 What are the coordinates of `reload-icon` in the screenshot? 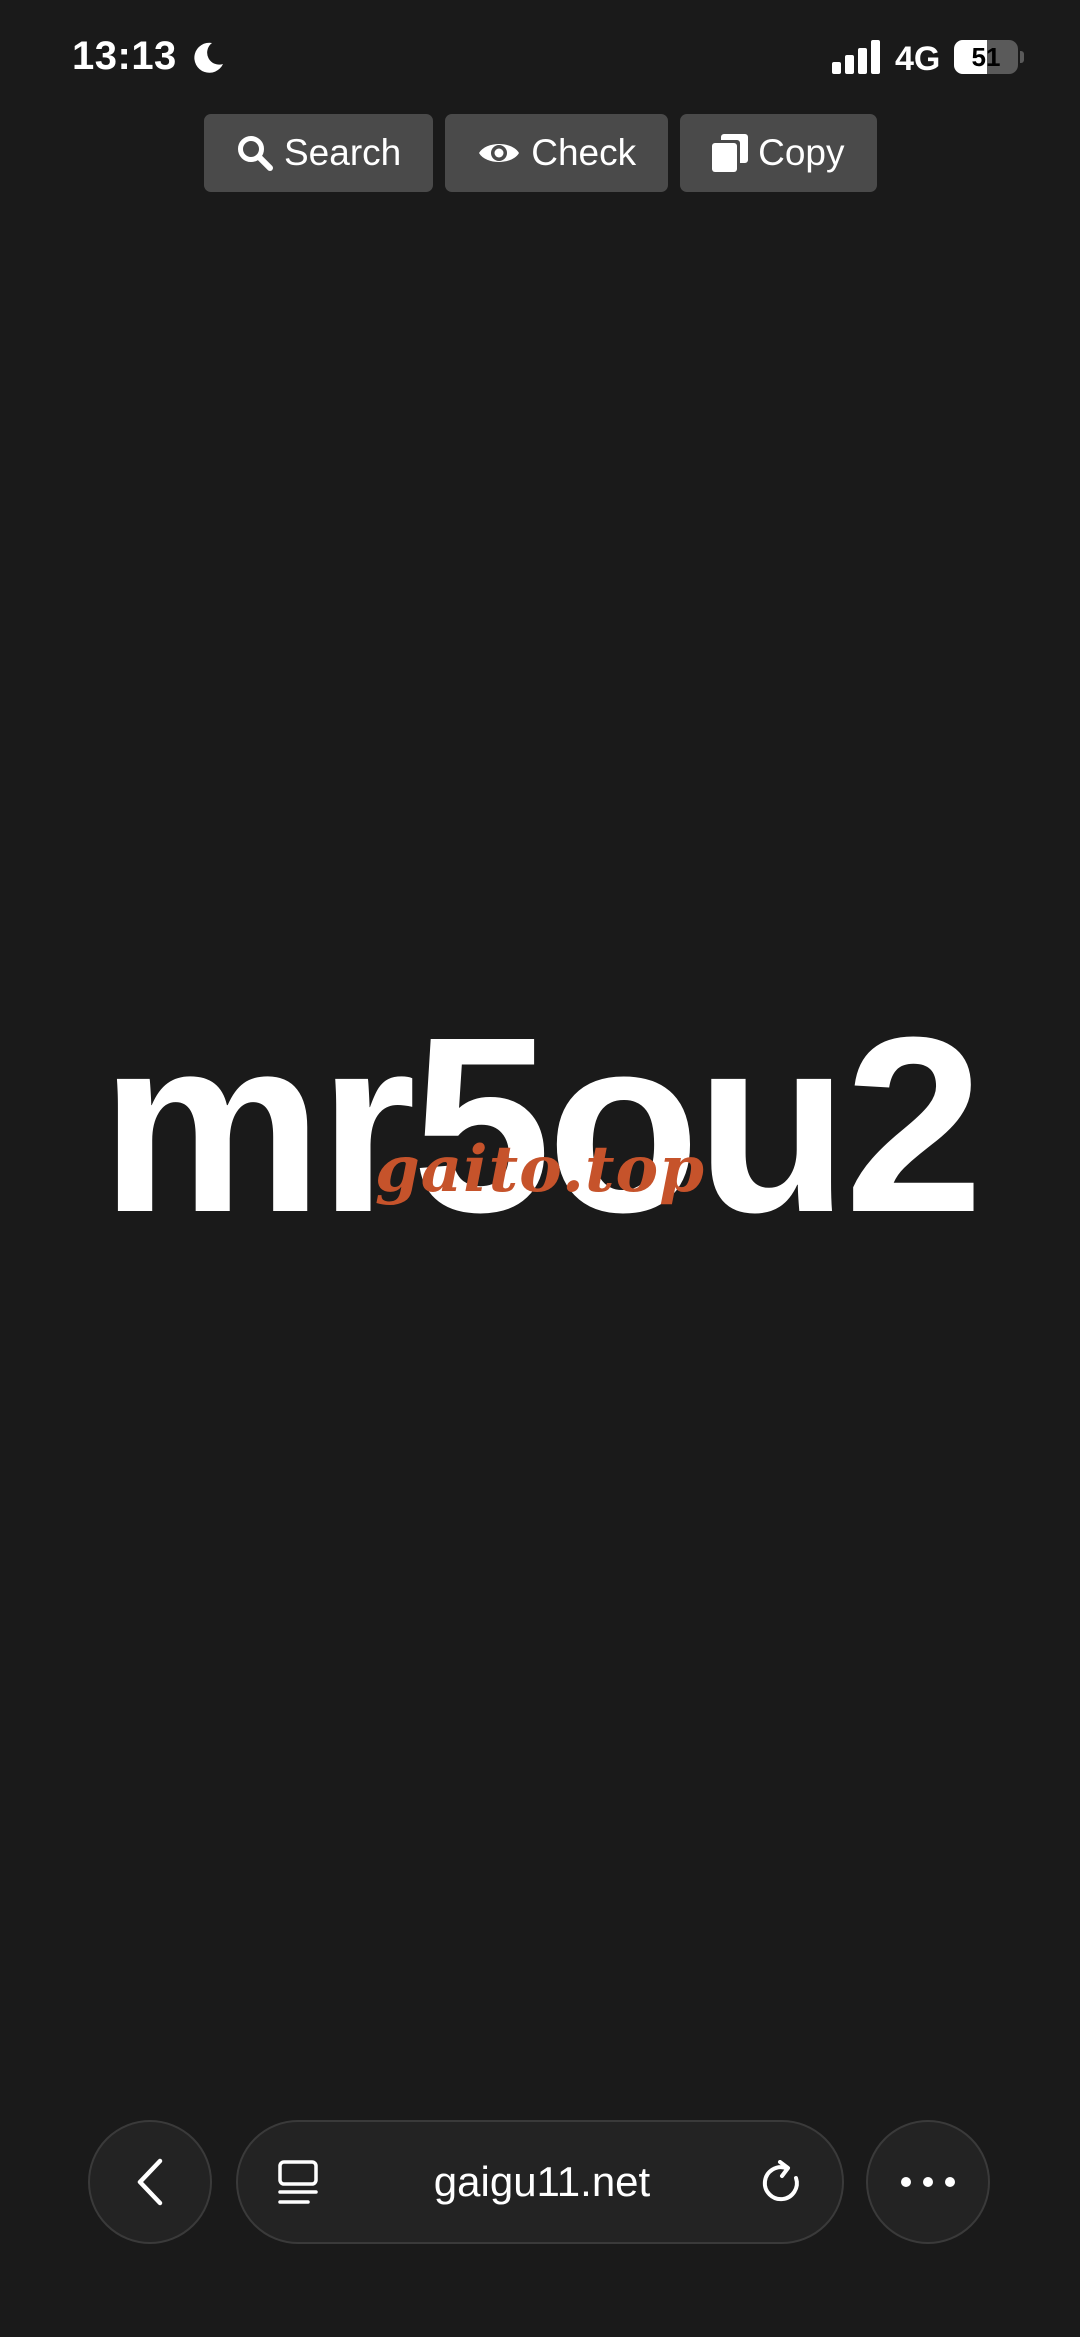 It's located at (783, 2184).